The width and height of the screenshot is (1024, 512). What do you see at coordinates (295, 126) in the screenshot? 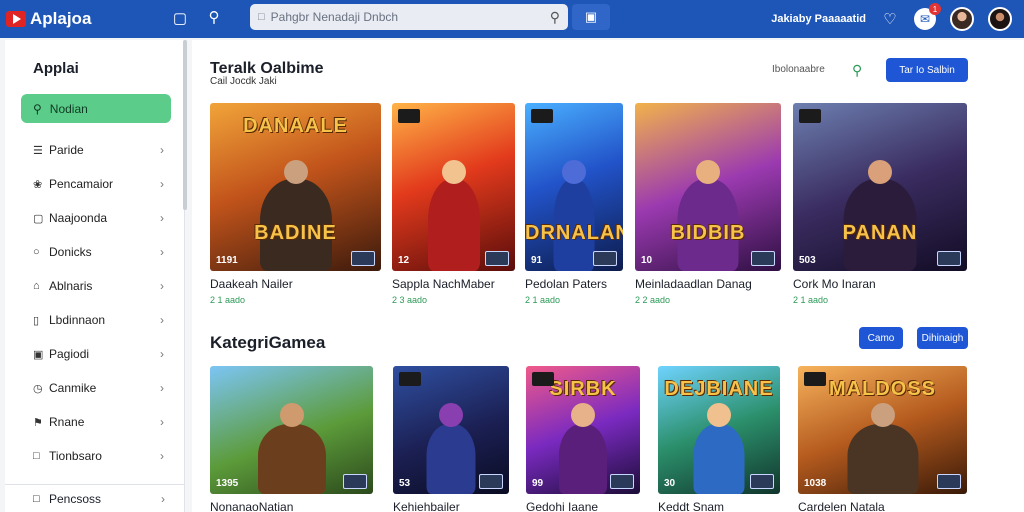
I see `thumbnail-title: DANAALE` at bounding box center [295, 126].